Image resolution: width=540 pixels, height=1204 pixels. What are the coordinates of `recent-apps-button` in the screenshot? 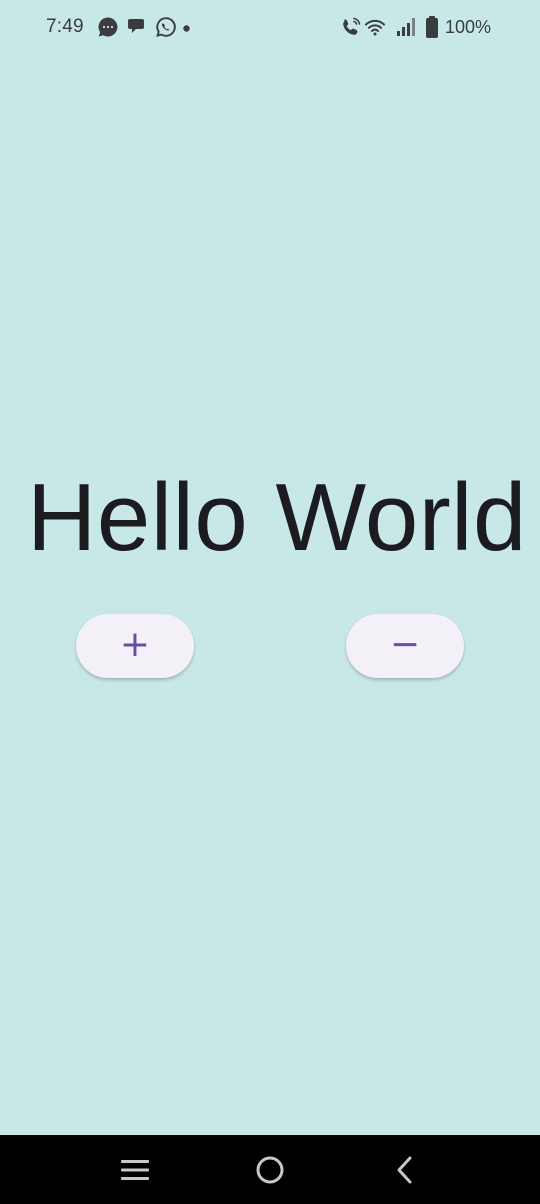 It's located at (135, 1170).